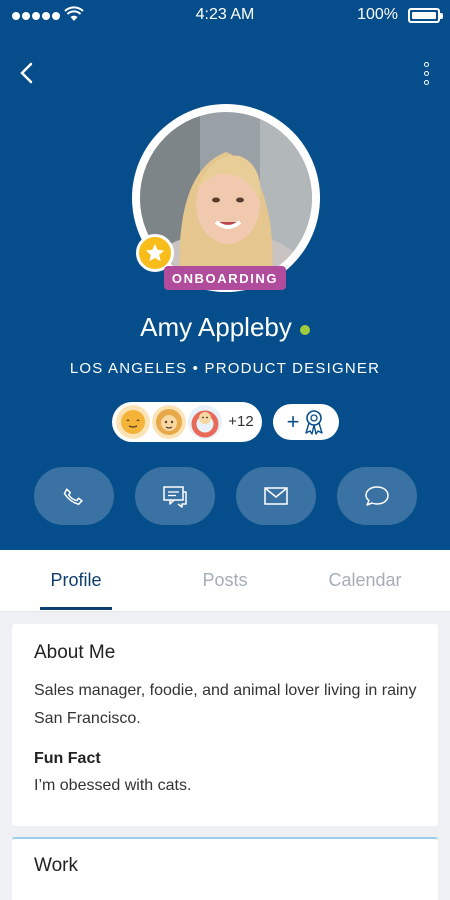 The height and width of the screenshot is (900, 450). I want to click on work-card: Work, so click(225, 868).